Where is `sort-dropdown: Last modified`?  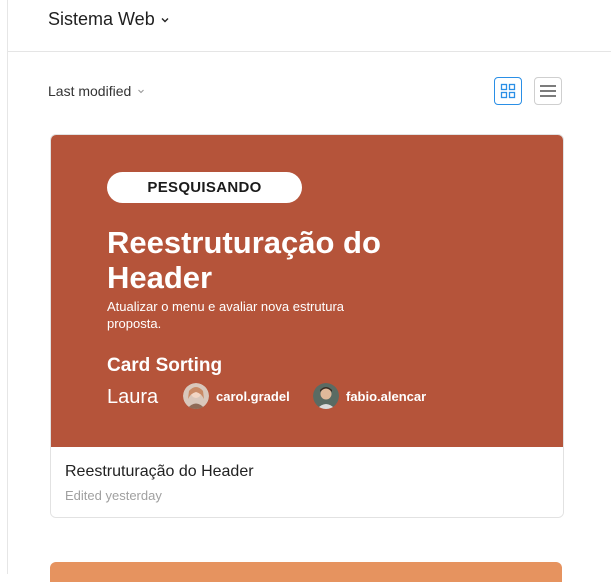
sort-dropdown: Last modified is located at coordinates (96, 91).